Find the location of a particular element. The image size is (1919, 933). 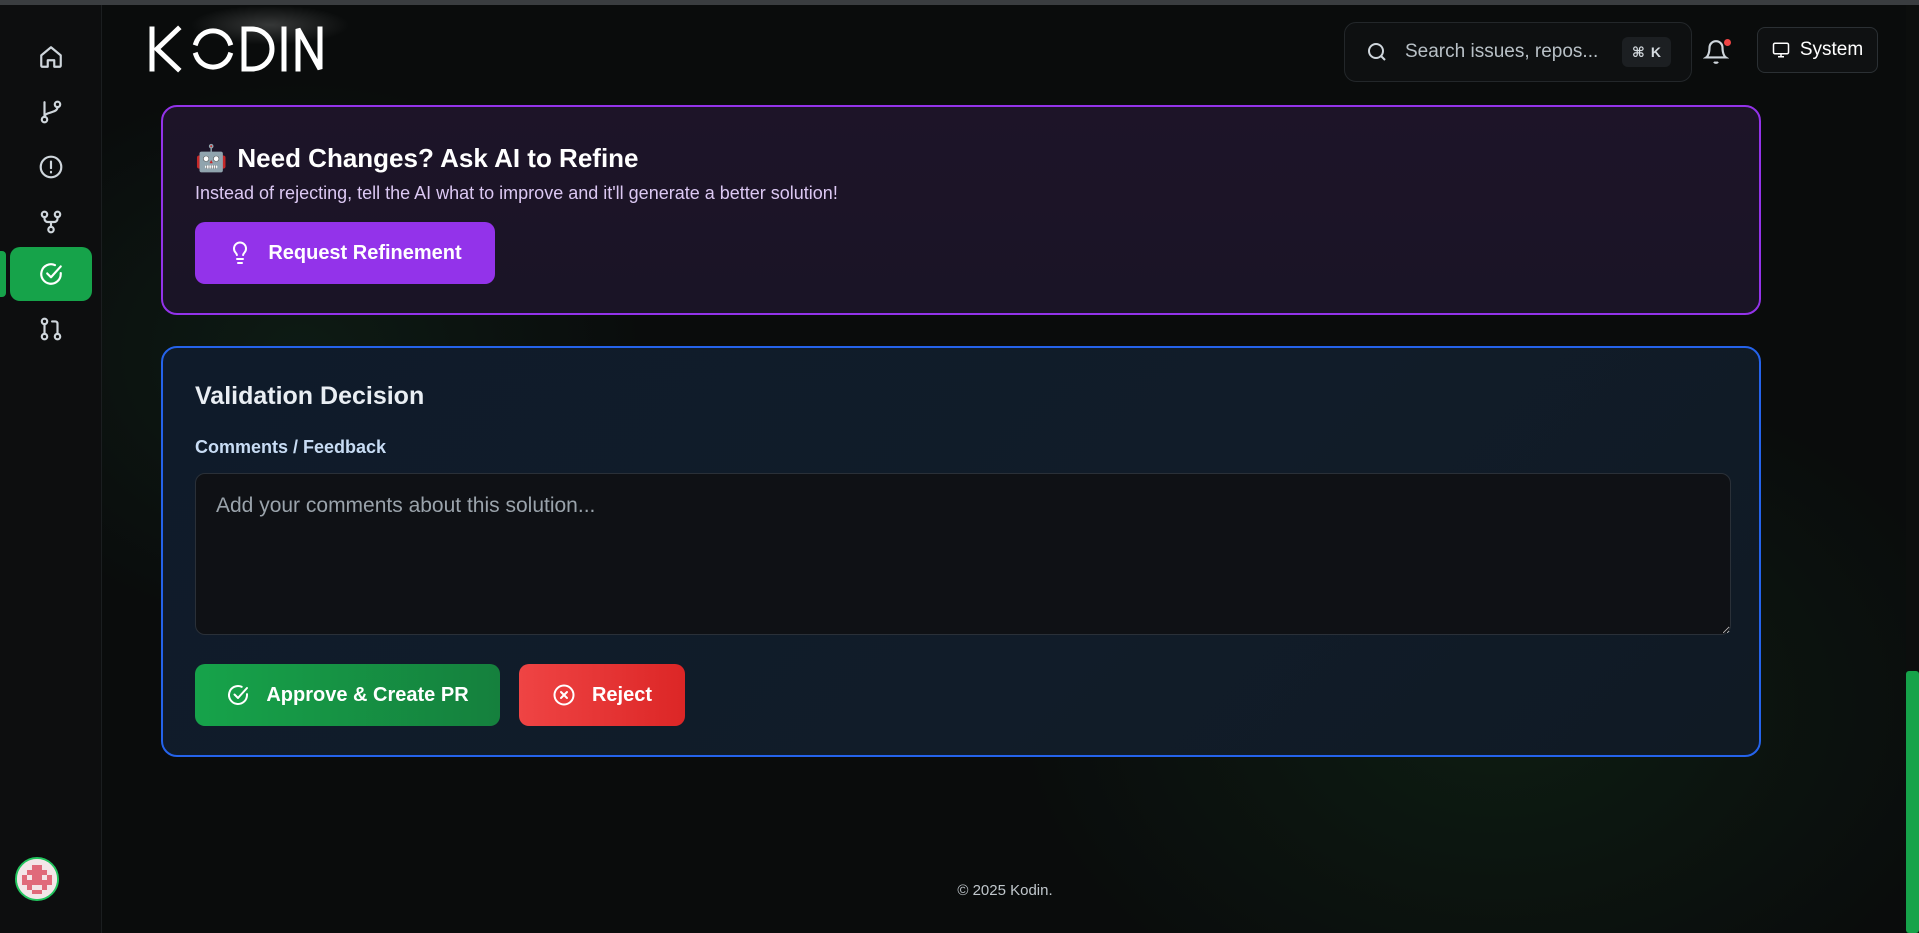

alert-circle-icon is located at coordinates (51, 167).